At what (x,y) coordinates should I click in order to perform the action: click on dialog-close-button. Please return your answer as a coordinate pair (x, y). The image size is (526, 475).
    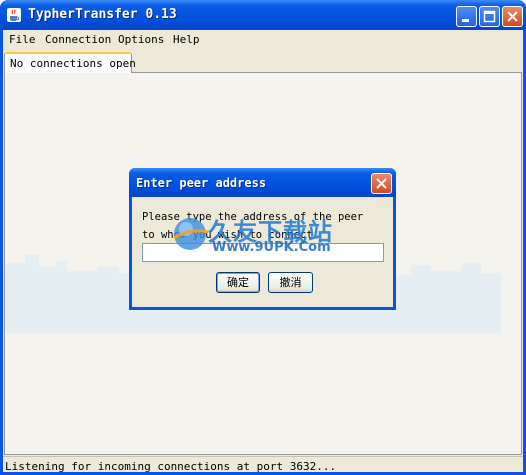
    Looking at the image, I should click on (381, 183).